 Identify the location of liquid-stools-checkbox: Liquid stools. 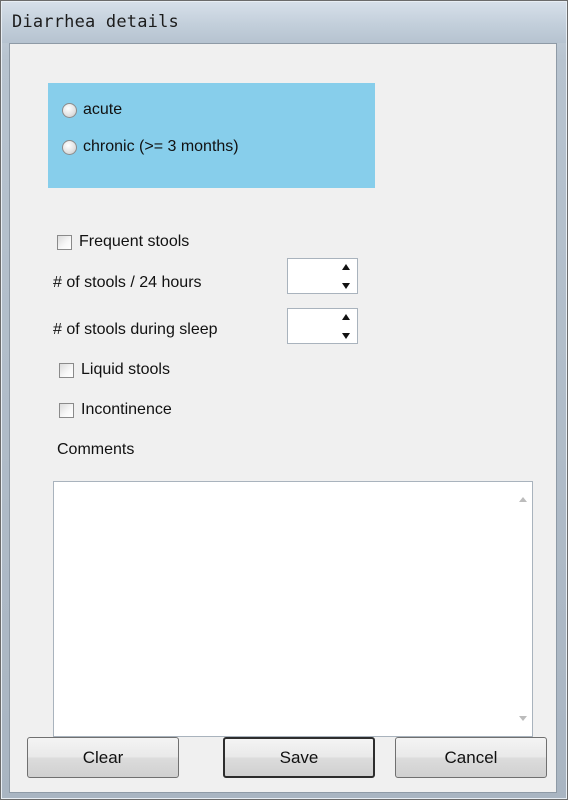
(114, 370).